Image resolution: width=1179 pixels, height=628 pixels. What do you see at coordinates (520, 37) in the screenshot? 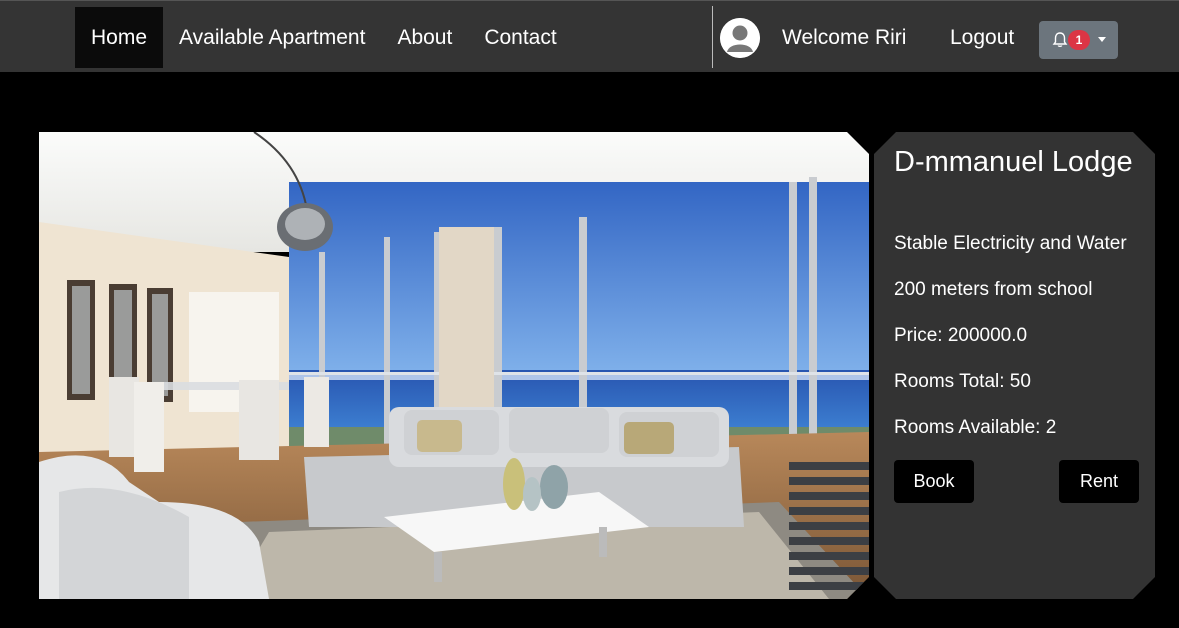
I see `nav-contact-link: Contact` at bounding box center [520, 37].